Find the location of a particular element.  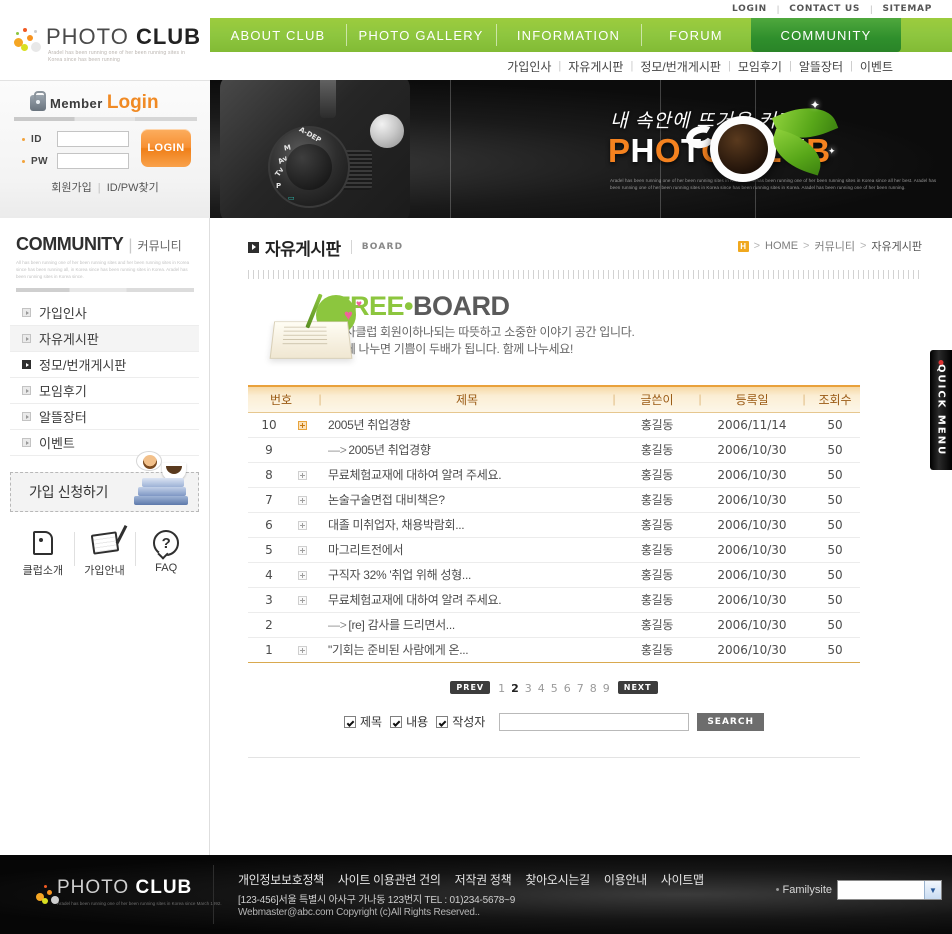

table-row: 8 무료체험교재에 대하여 알려 주세요. 홍길동 2006/10/30 50 is located at coordinates (554, 475).